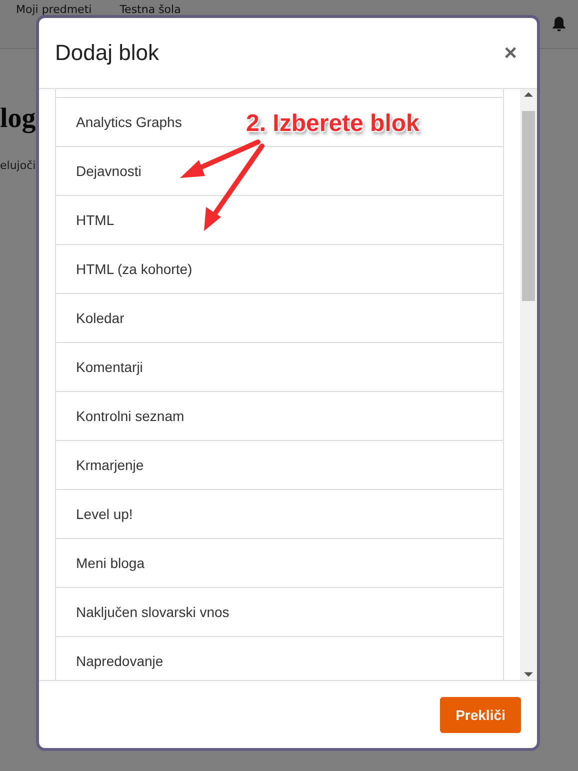 This screenshot has width=578, height=771. I want to click on block-list-item: Krmarjenje, so click(279, 465).